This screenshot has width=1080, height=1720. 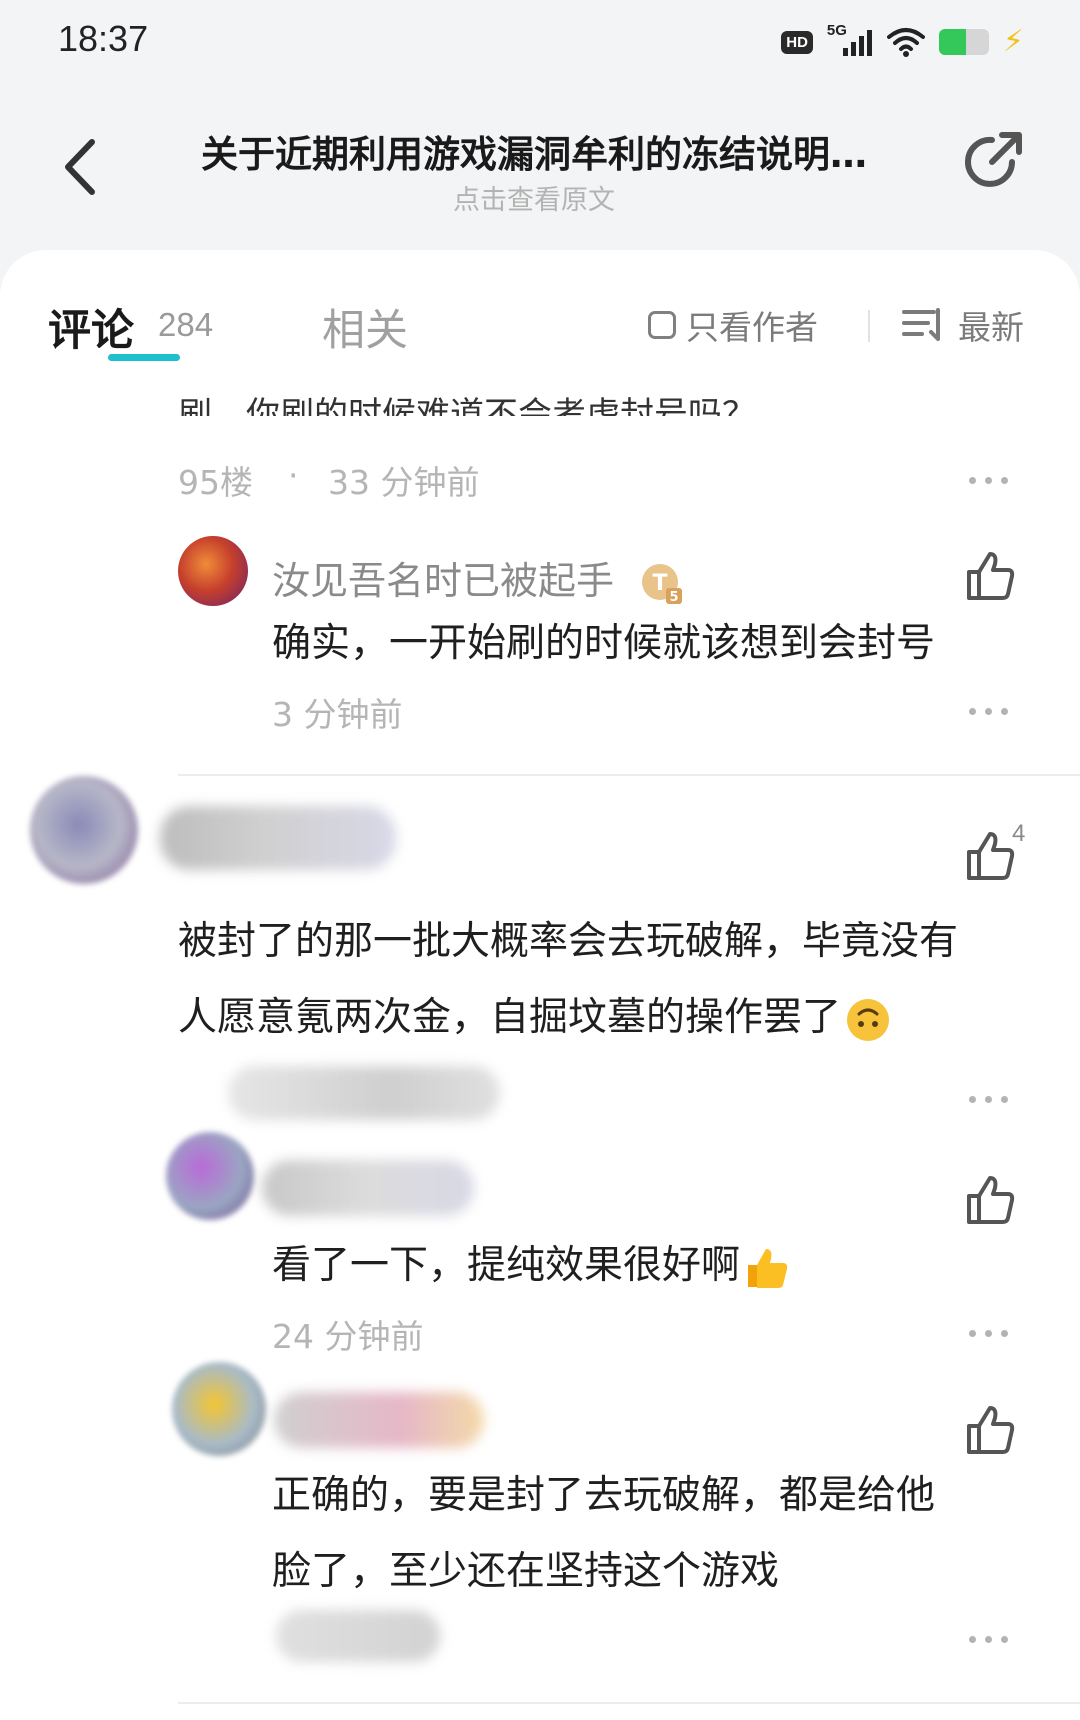 I want to click on tab-related: 相关, so click(x=365, y=327).